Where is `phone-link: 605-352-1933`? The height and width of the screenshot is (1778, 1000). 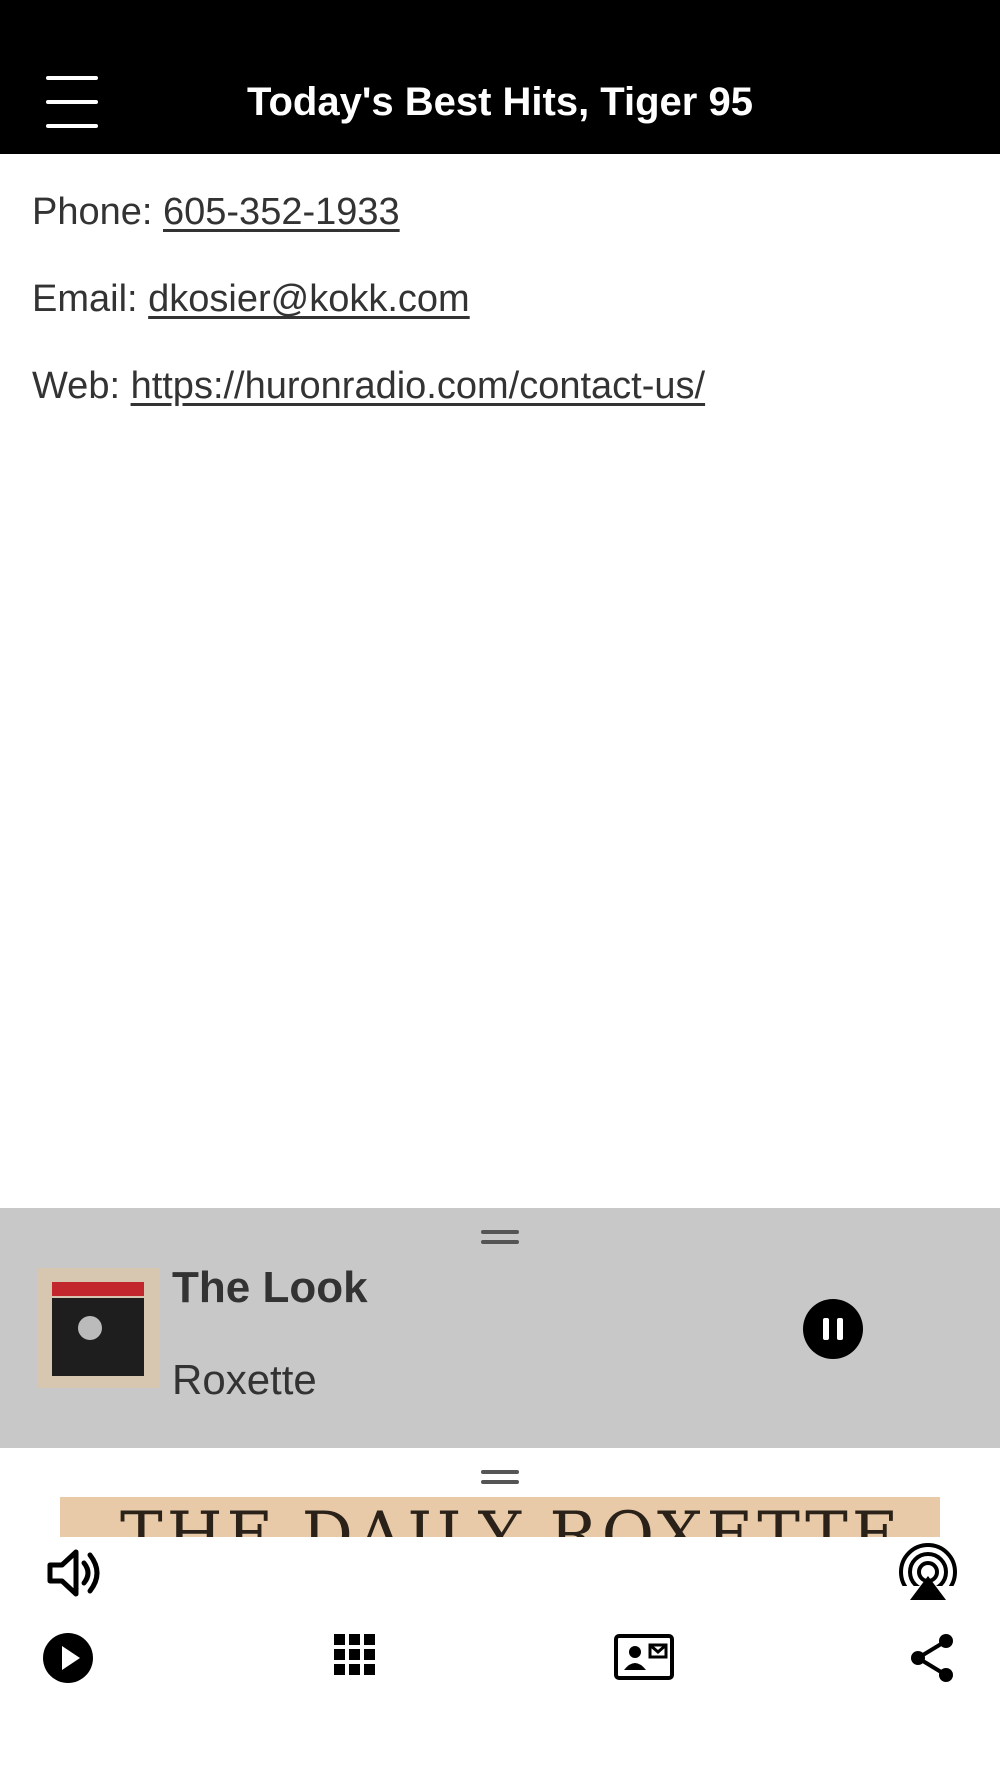 phone-link: 605-352-1933 is located at coordinates (281, 212).